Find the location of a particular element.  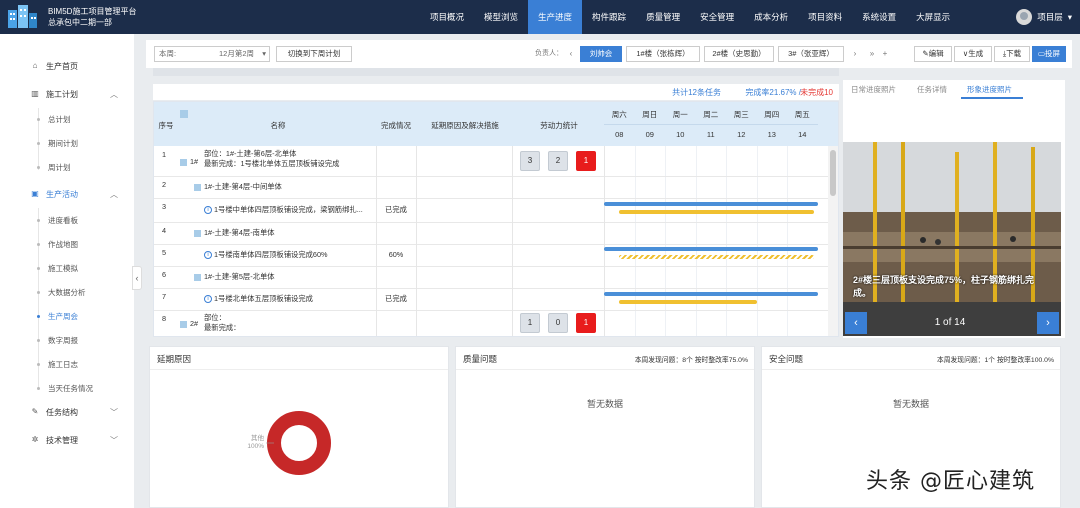

download-button: ⤓下载 is located at coordinates (1012, 54).